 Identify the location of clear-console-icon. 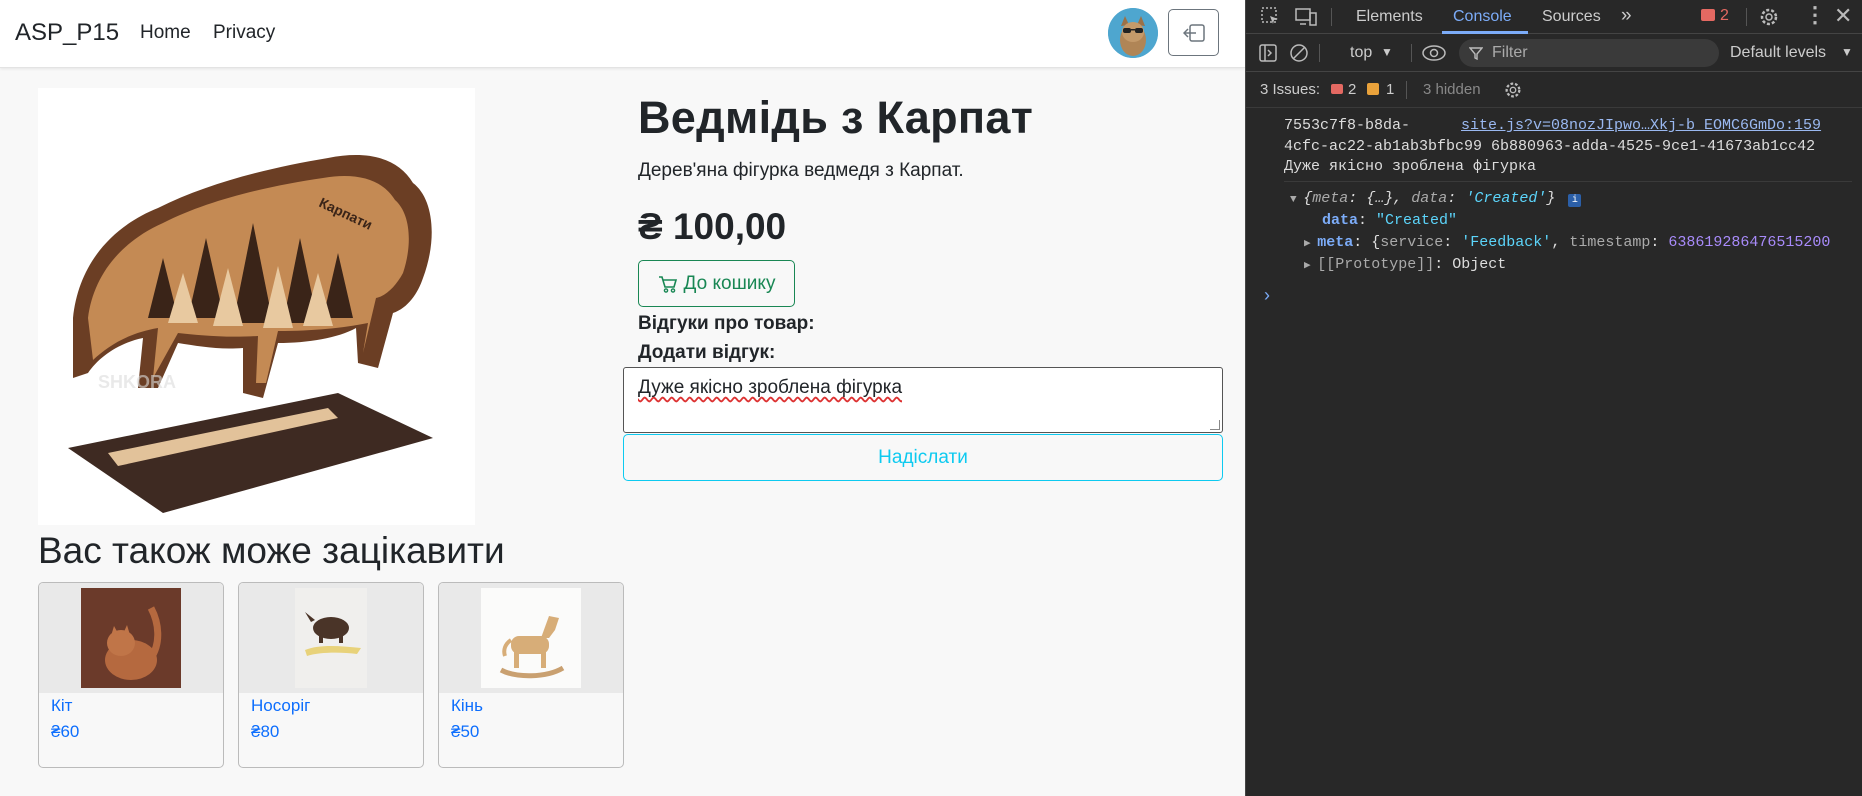
(1299, 53).